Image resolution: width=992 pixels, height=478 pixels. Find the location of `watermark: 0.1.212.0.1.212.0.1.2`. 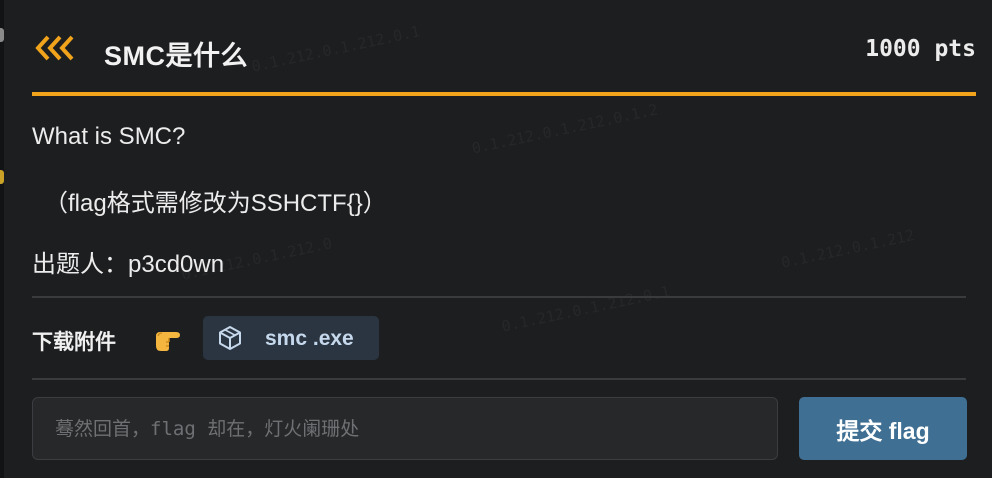

watermark: 0.1.212.0.1.212.0.1.2 is located at coordinates (564, 128).